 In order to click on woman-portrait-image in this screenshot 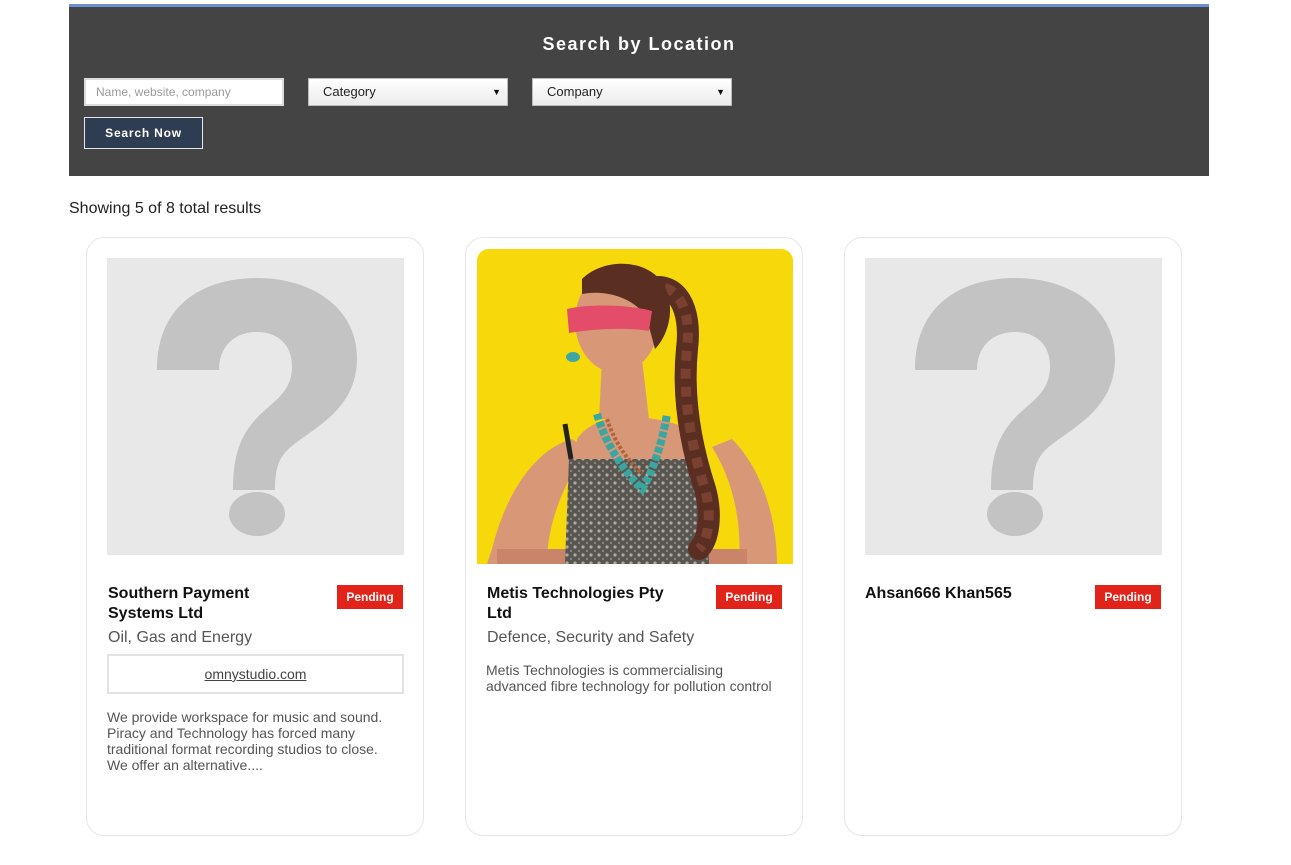, I will do `click(635, 406)`.